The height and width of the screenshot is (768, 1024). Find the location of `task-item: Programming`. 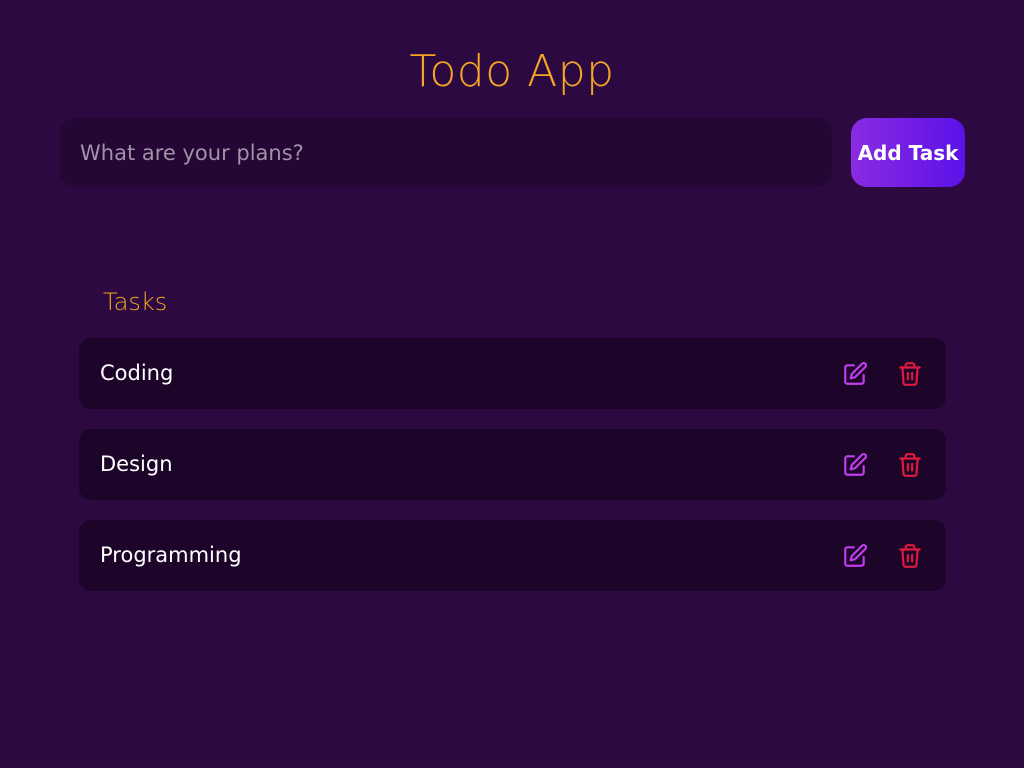

task-item: Programming is located at coordinates (512, 555).